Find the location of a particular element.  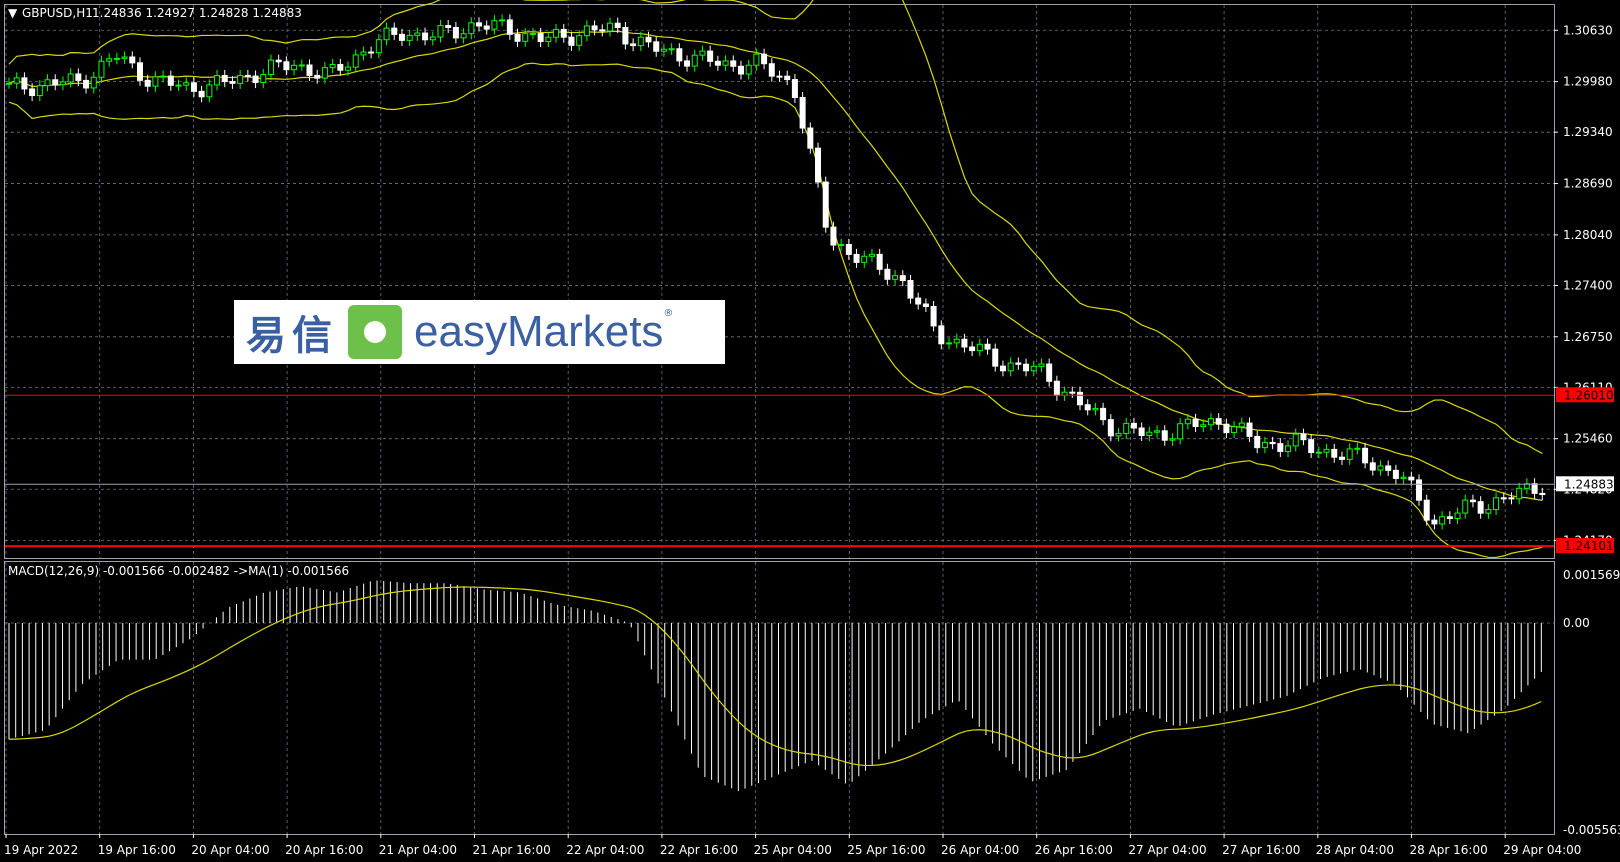

macd-tick-label: 0.001569 is located at coordinates (1591, 575).